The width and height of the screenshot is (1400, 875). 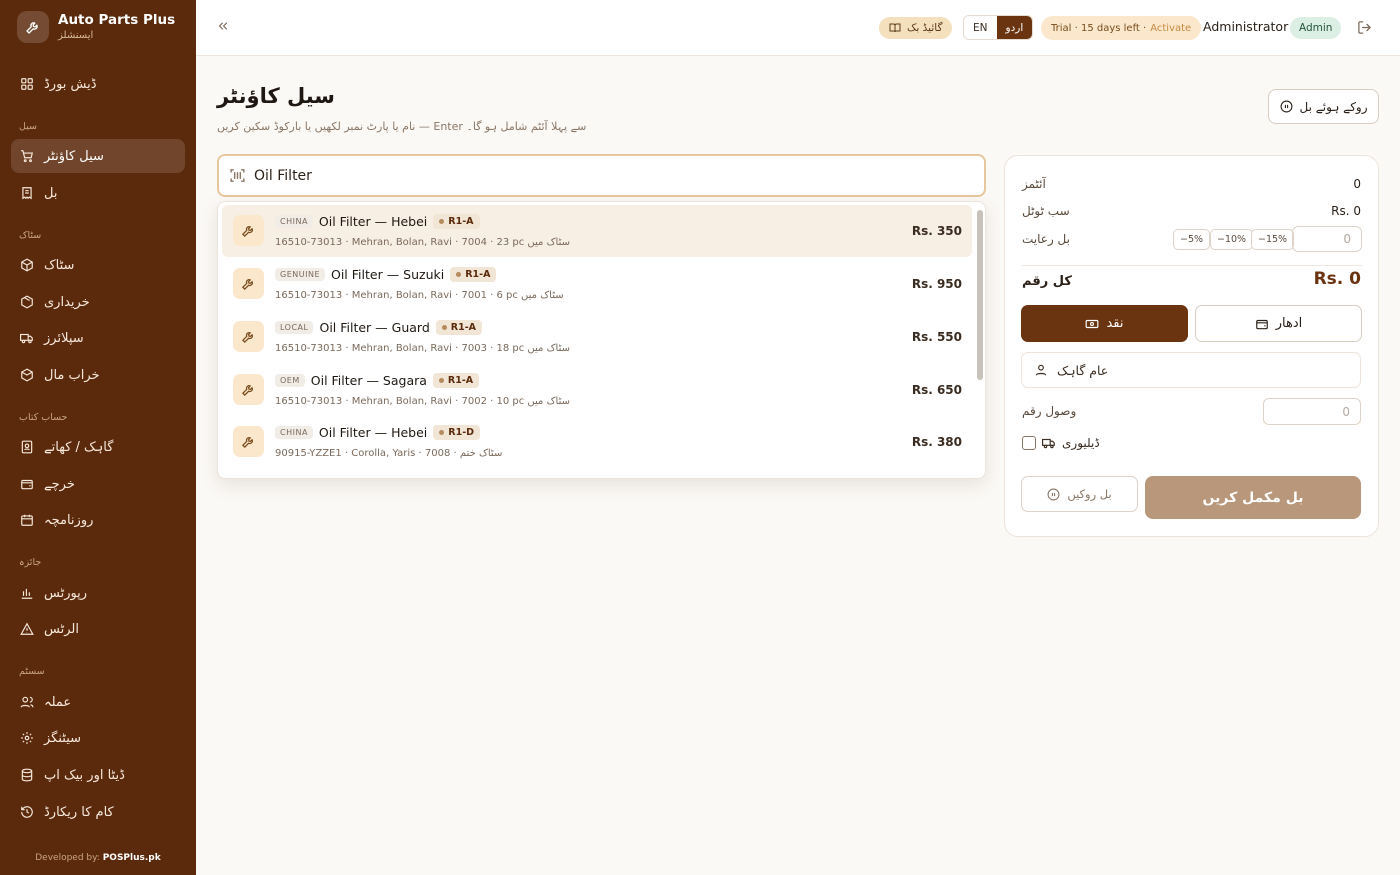 What do you see at coordinates (98, 629) in the screenshot?
I see `sidebar-item-alerts: الرٹس` at bounding box center [98, 629].